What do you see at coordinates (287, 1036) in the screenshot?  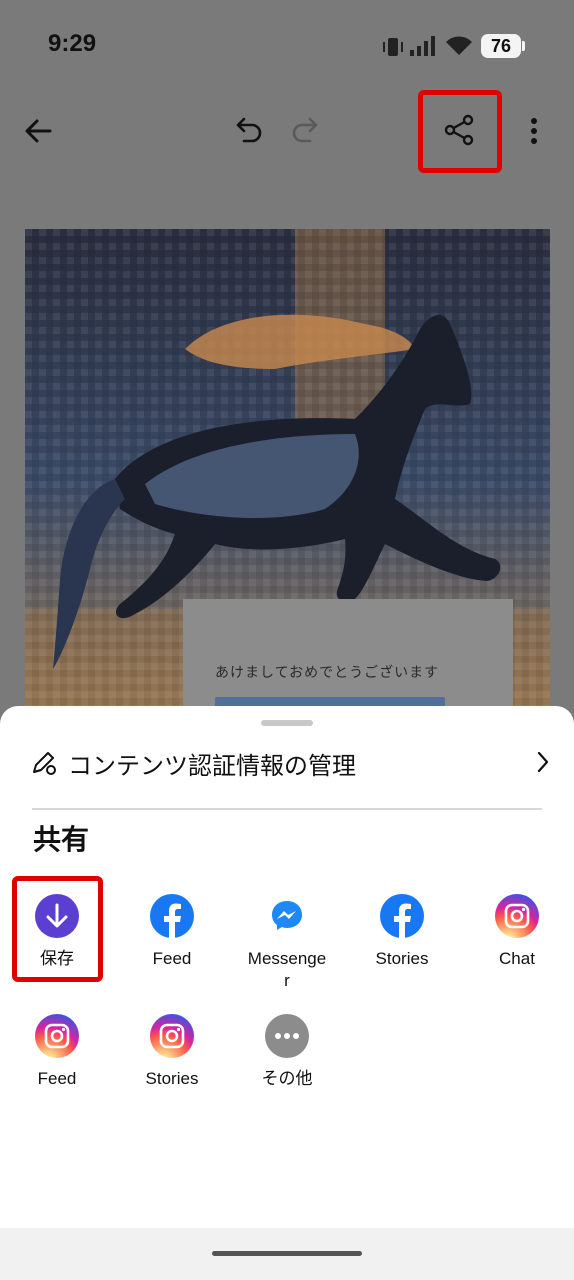 I see `more-horizontal-icon` at bounding box center [287, 1036].